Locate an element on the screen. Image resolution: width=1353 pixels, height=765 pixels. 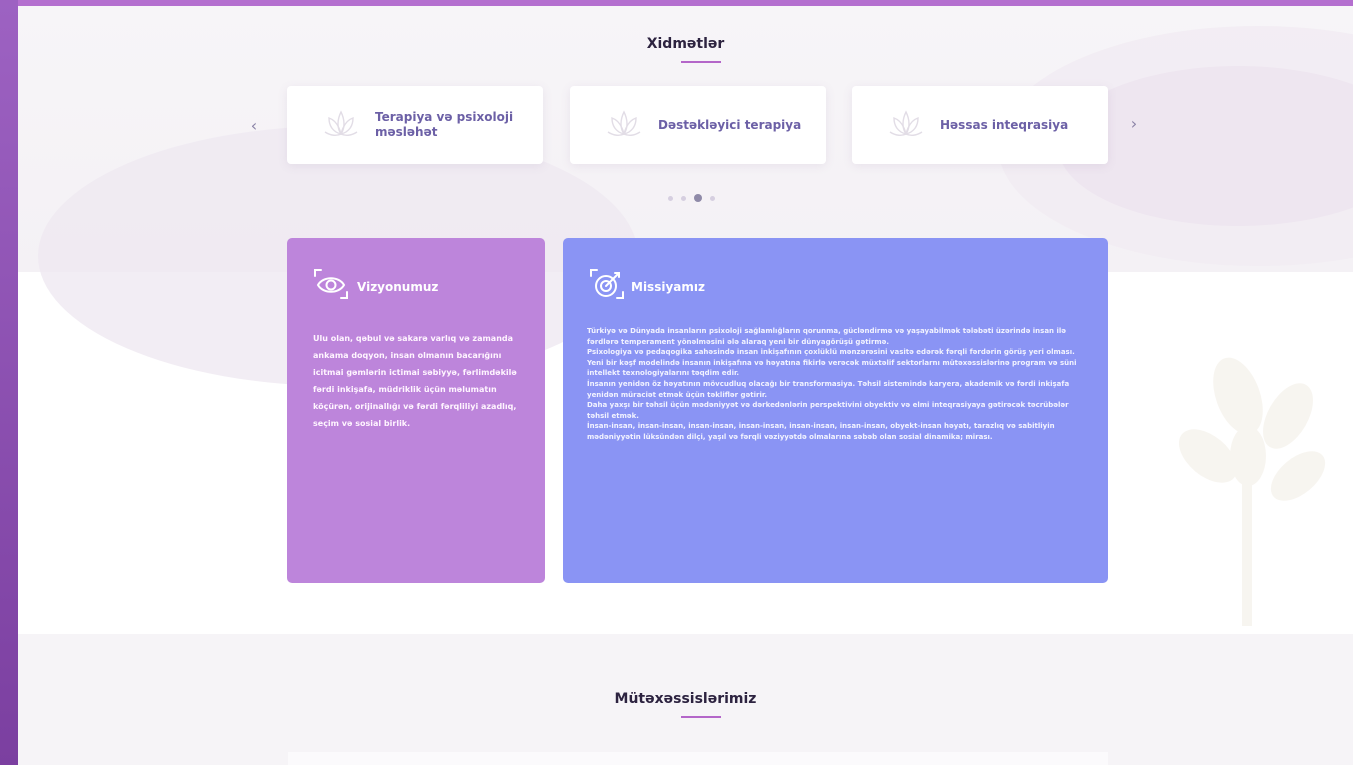
service-card-supportive: Dəstəkləyici terapiya is located at coordinates (698, 125).